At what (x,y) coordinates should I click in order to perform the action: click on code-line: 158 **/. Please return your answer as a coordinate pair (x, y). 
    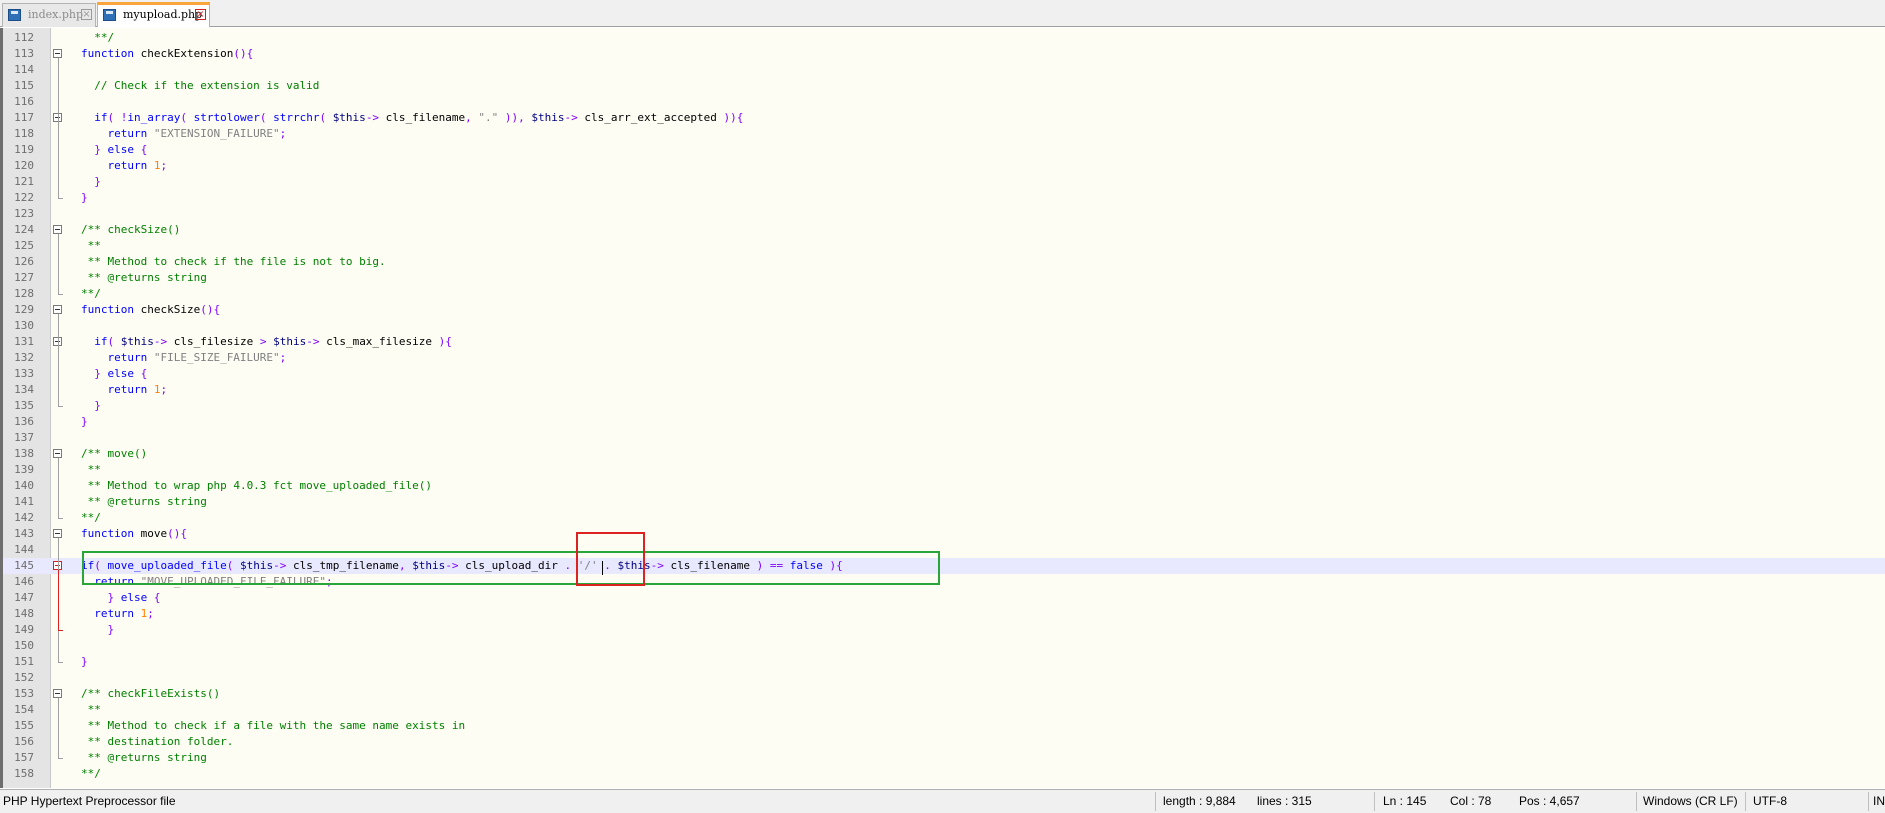
    Looking at the image, I should click on (944, 774).